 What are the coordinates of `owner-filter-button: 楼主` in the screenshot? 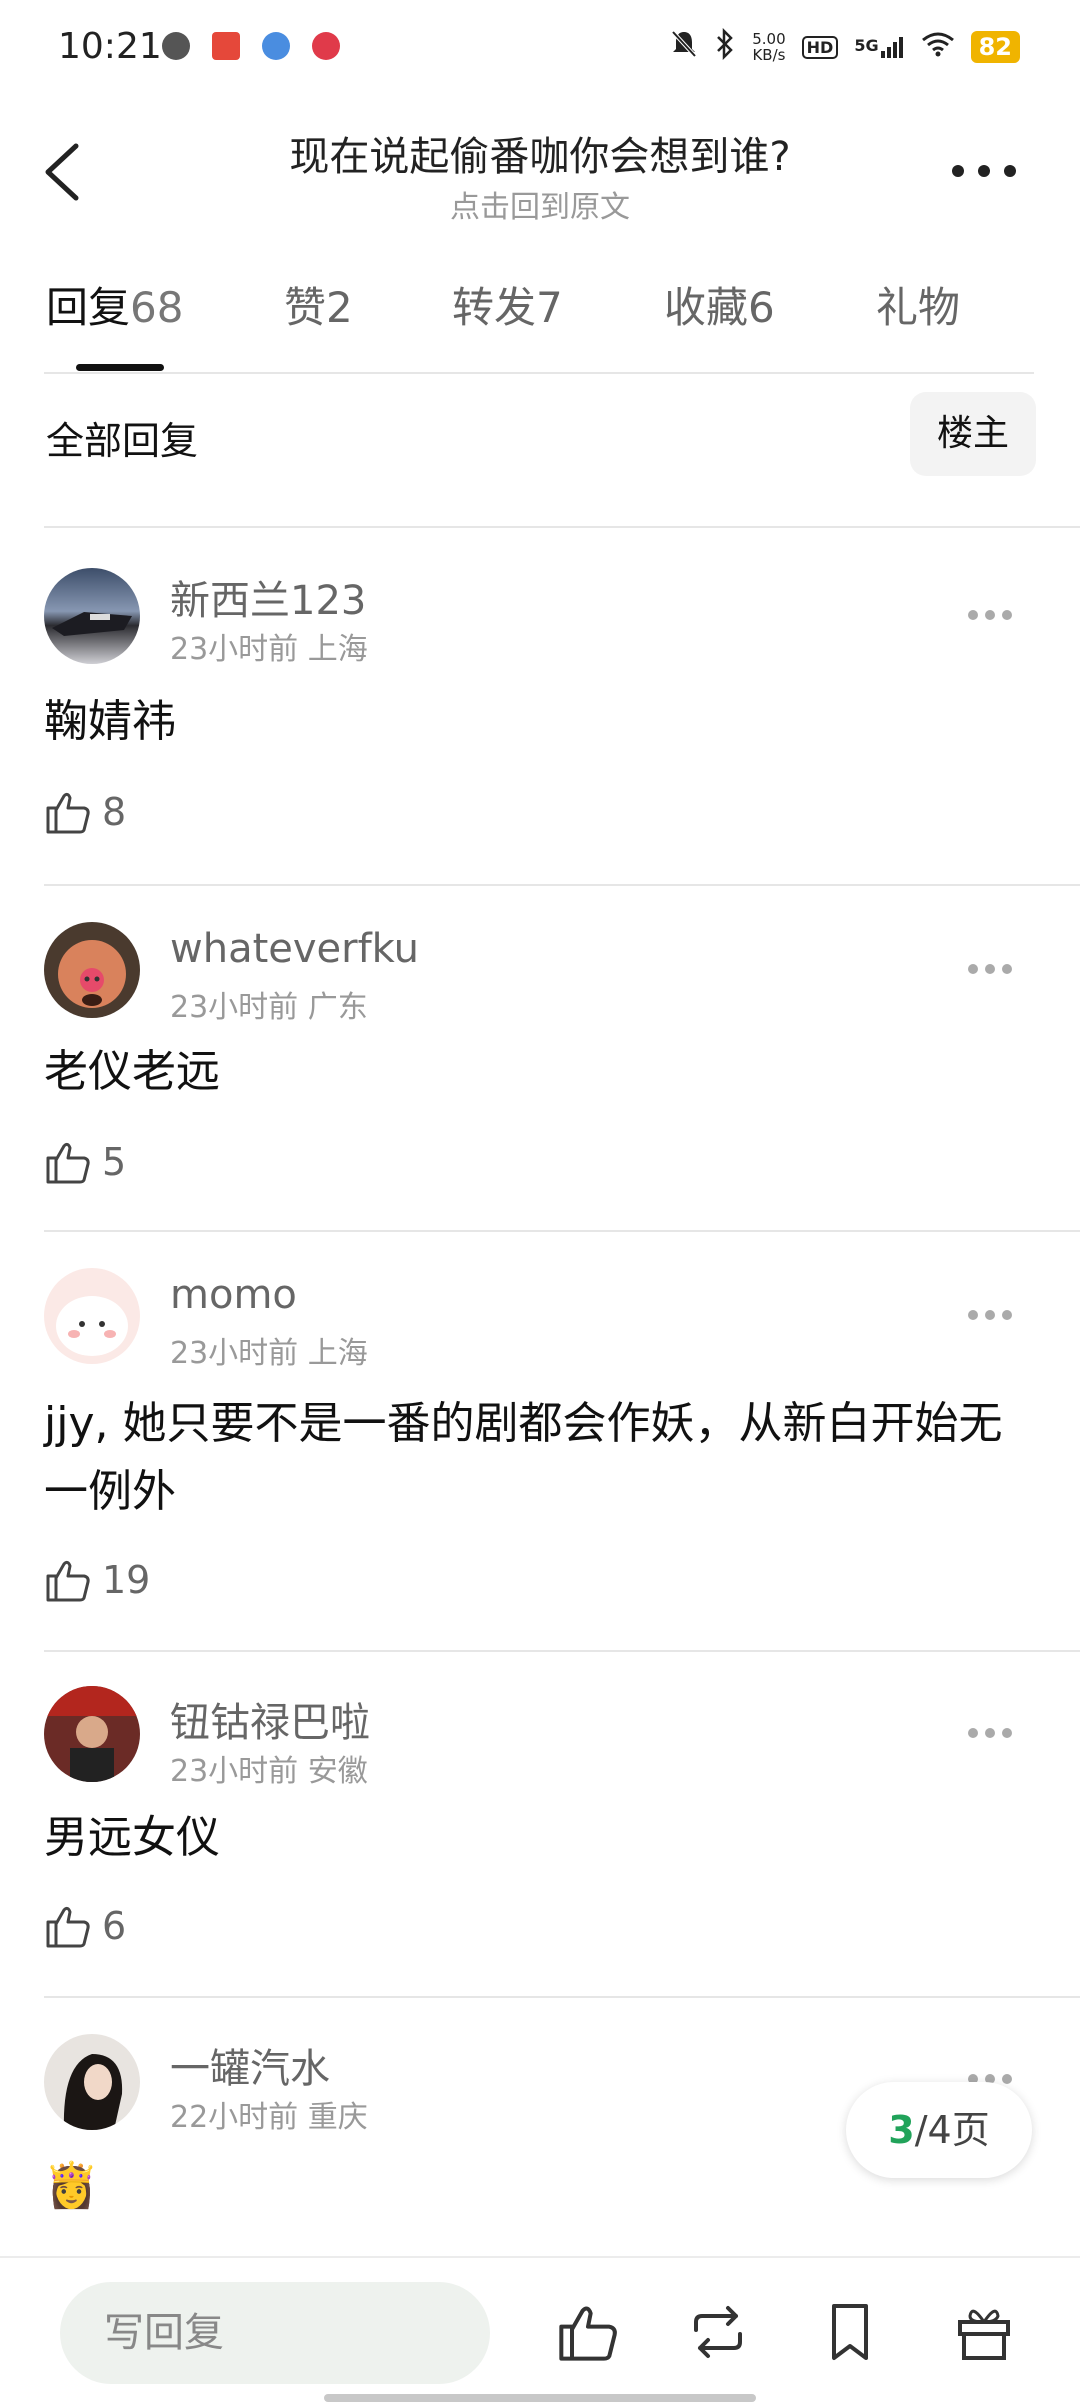 It's located at (973, 434).